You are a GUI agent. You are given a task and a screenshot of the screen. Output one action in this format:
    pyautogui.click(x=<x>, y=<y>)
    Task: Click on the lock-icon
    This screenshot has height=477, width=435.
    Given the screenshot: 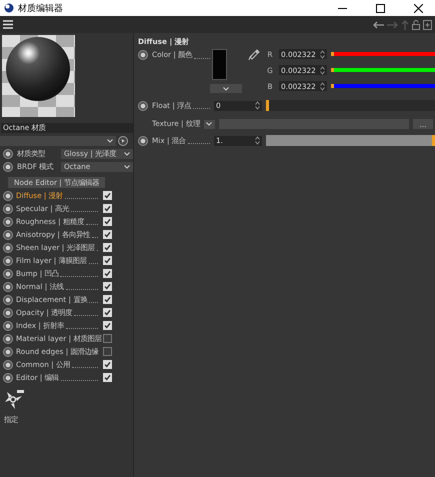 What is the action you would take?
    pyautogui.click(x=416, y=25)
    